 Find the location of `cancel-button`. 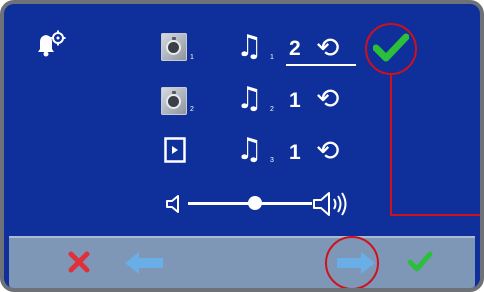

cancel-button is located at coordinates (79, 262).